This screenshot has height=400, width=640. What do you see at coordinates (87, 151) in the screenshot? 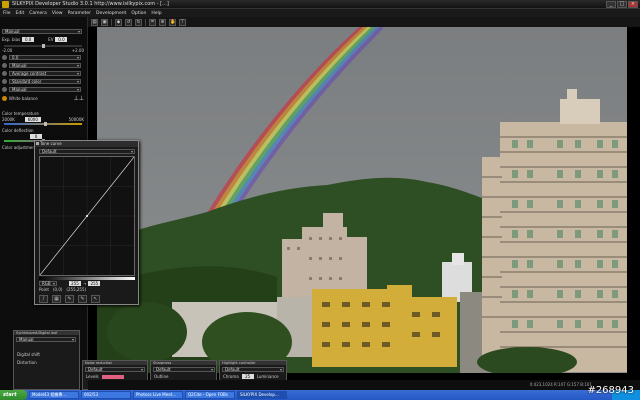
I see `tone-curve-preset-dropdown: Default` at bounding box center [87, 151].